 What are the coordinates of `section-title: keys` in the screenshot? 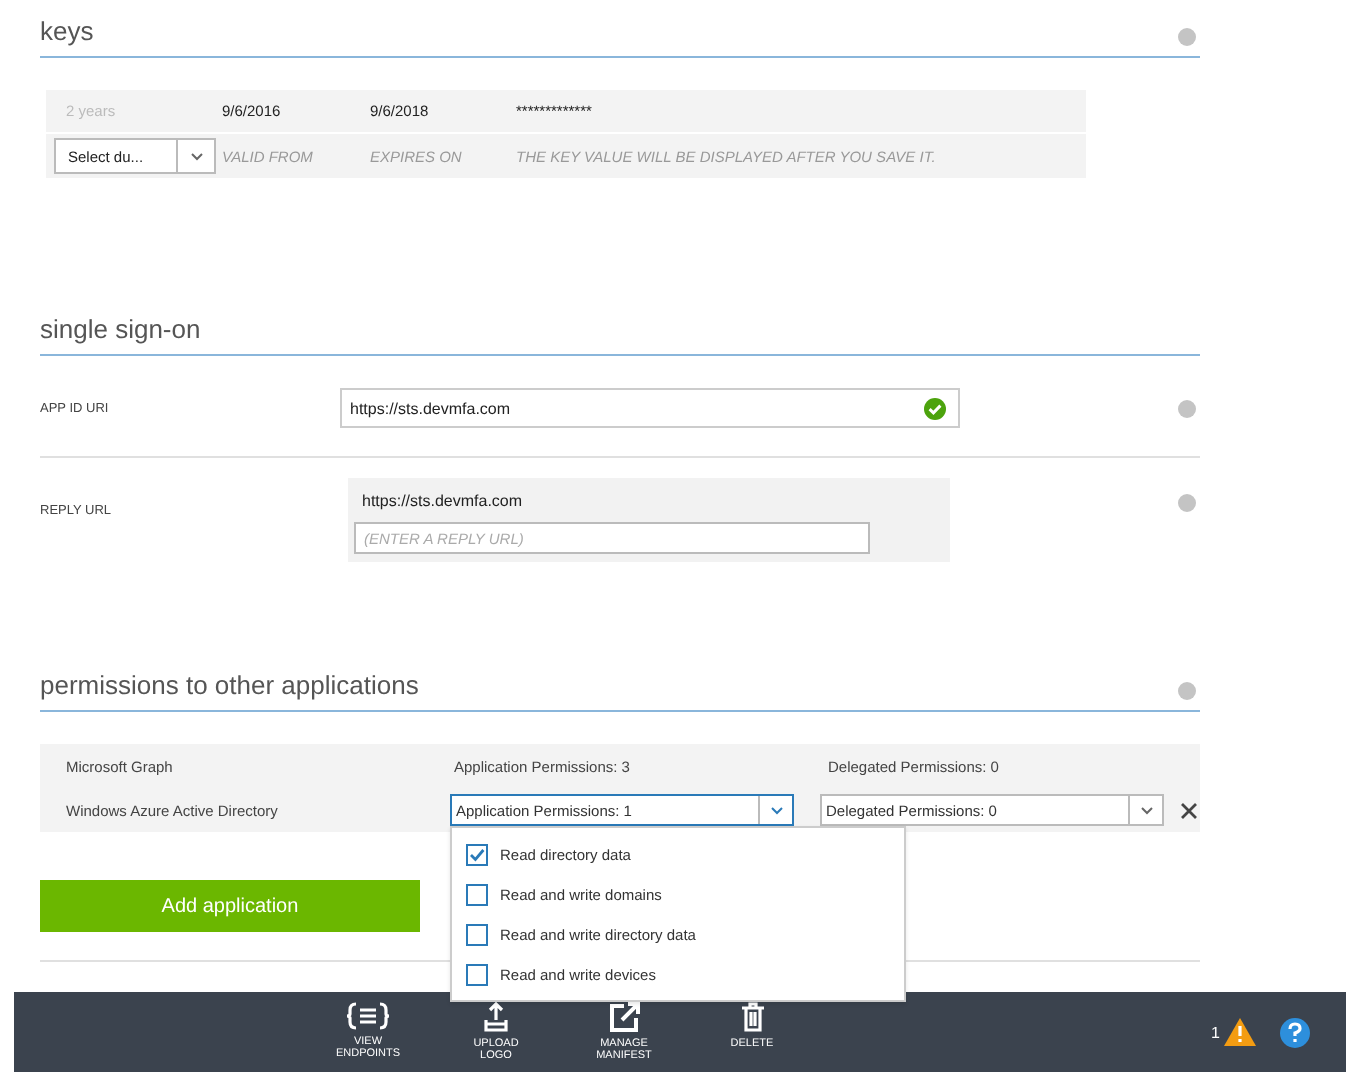 It's located at (67, 31).